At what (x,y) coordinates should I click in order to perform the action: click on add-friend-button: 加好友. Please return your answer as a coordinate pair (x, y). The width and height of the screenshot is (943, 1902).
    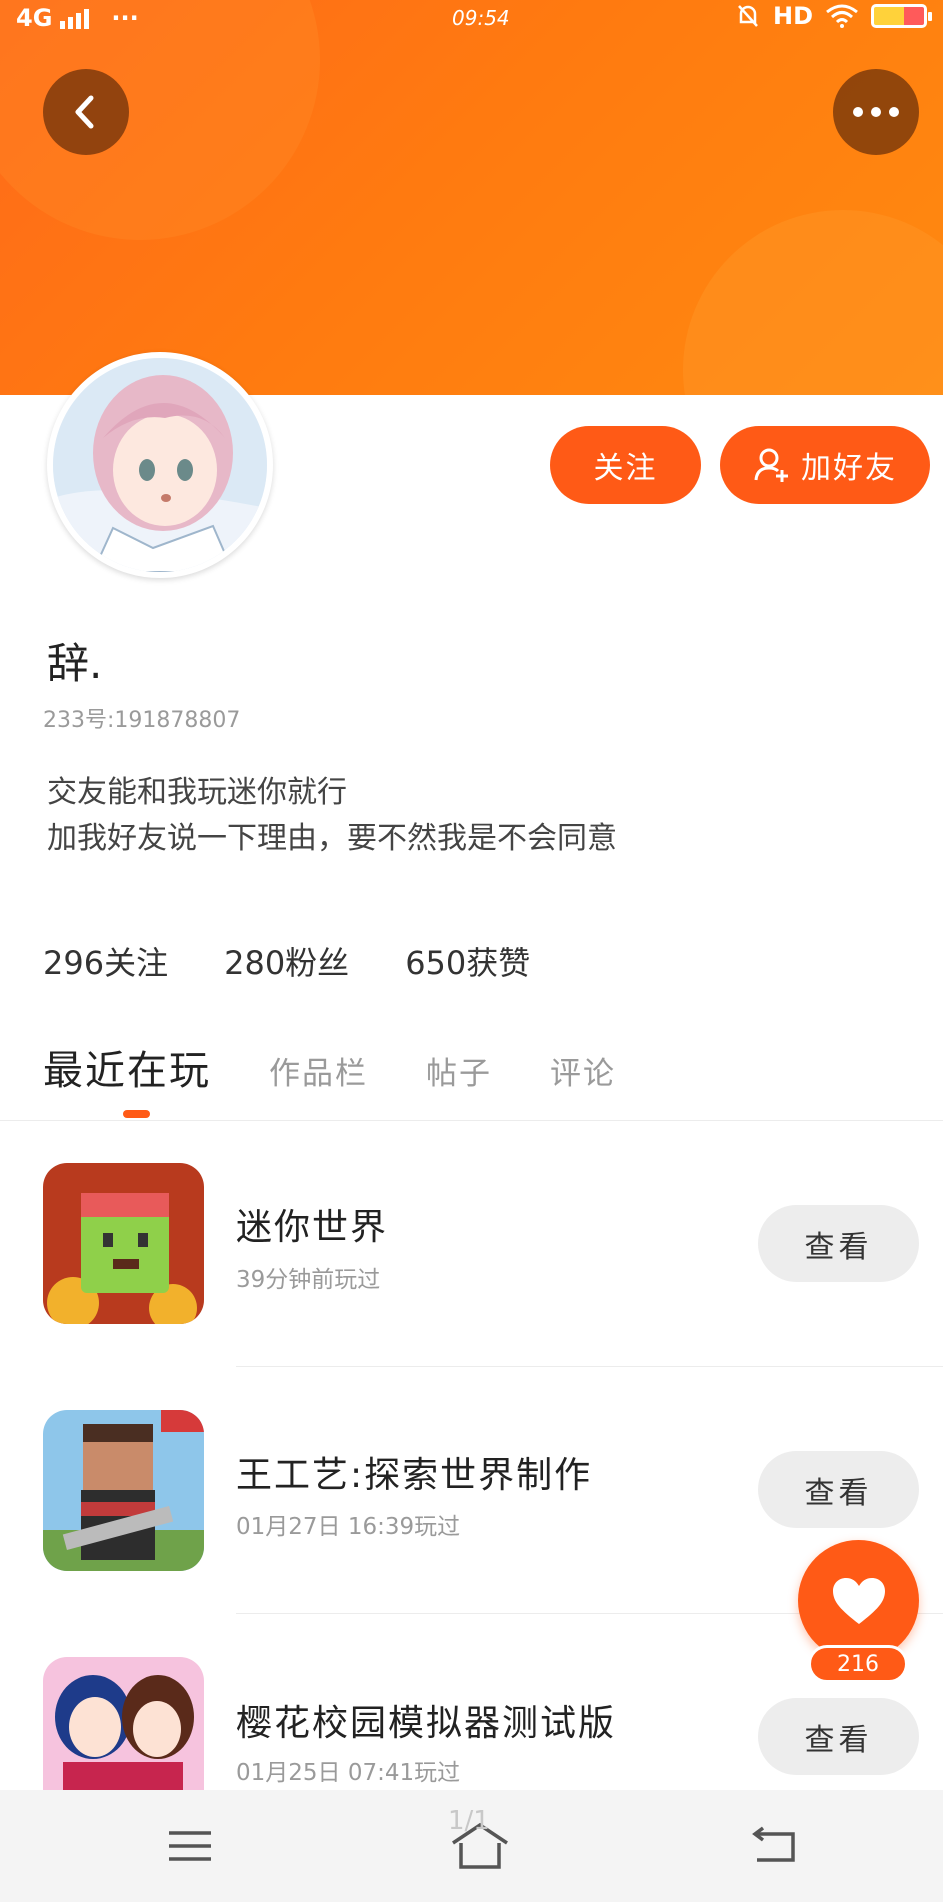
    Looking at the image, I should click on (825, 465).